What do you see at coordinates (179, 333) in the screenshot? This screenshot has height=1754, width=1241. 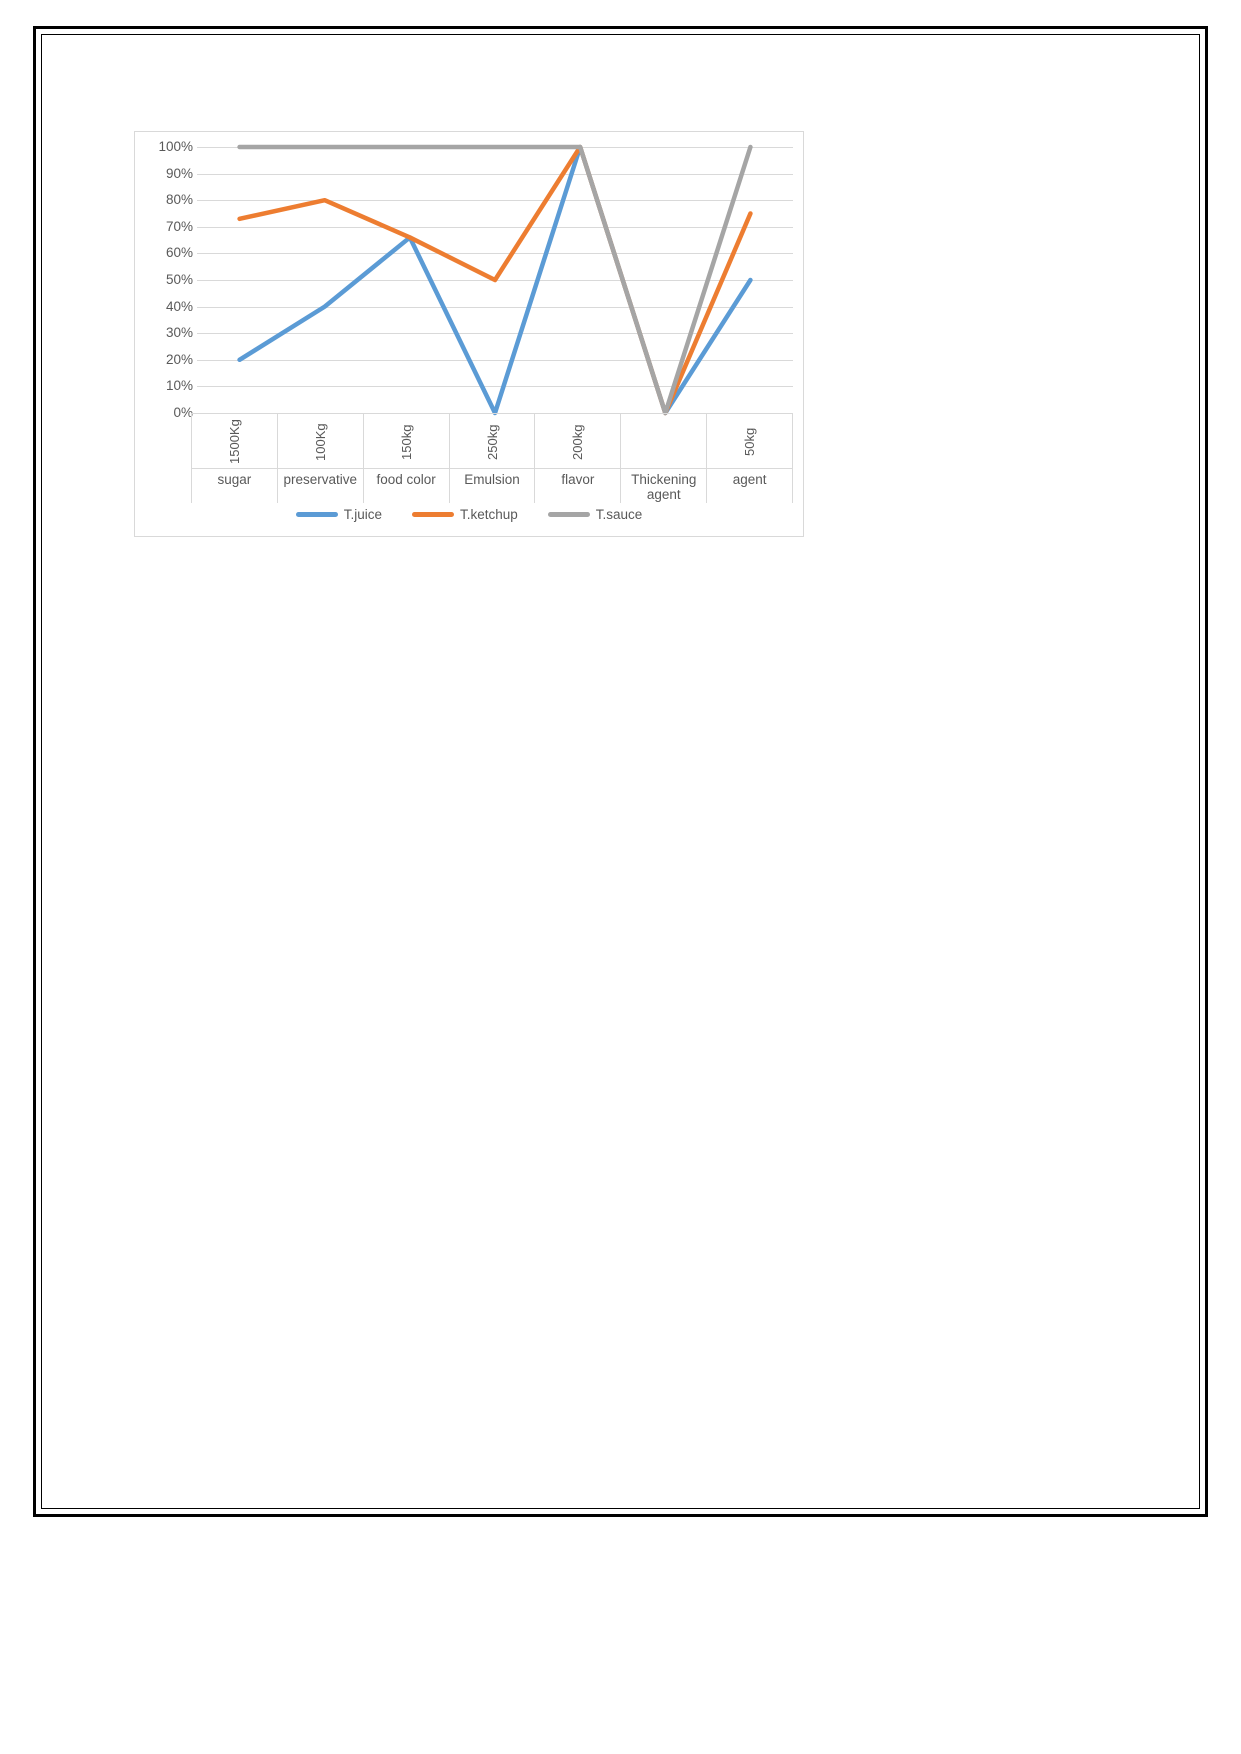 I see `y-axis-tick-label: 30%` at bounding box center [179, 333].